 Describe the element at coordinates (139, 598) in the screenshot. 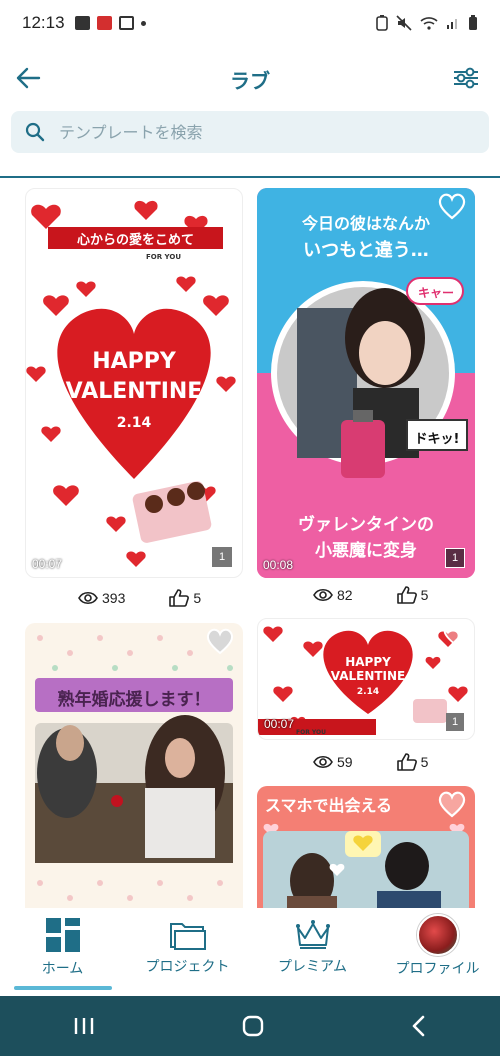

I see `card-stats: 393 5` at that location.